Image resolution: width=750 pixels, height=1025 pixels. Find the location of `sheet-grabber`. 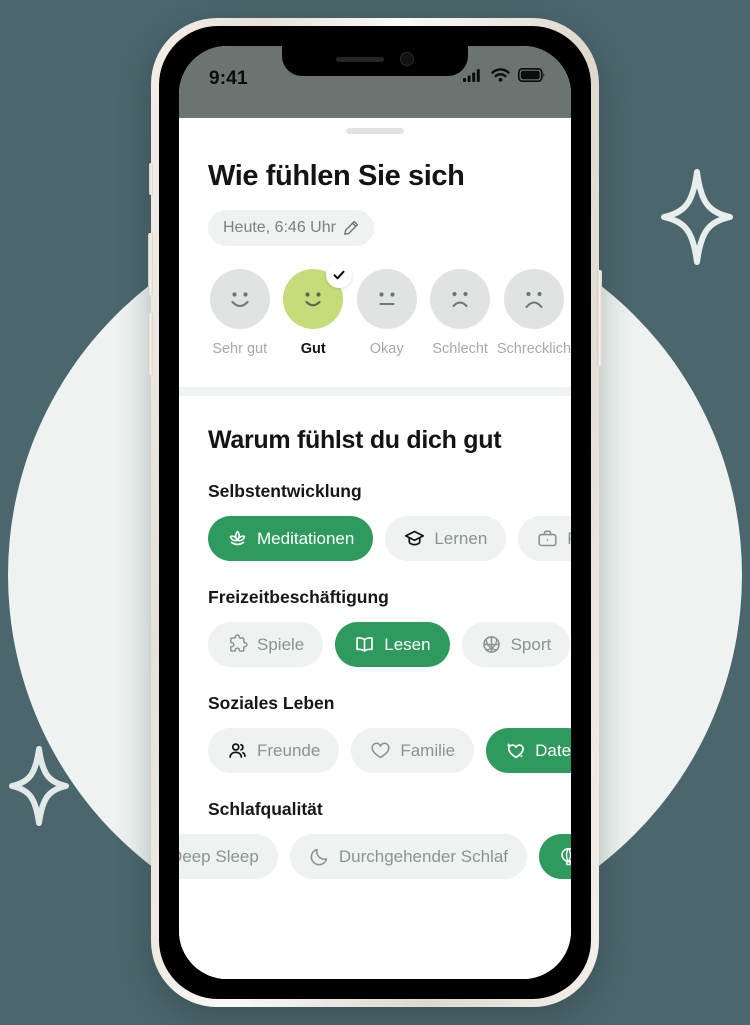

sheet-grabber is located at coordinates (375, 131).